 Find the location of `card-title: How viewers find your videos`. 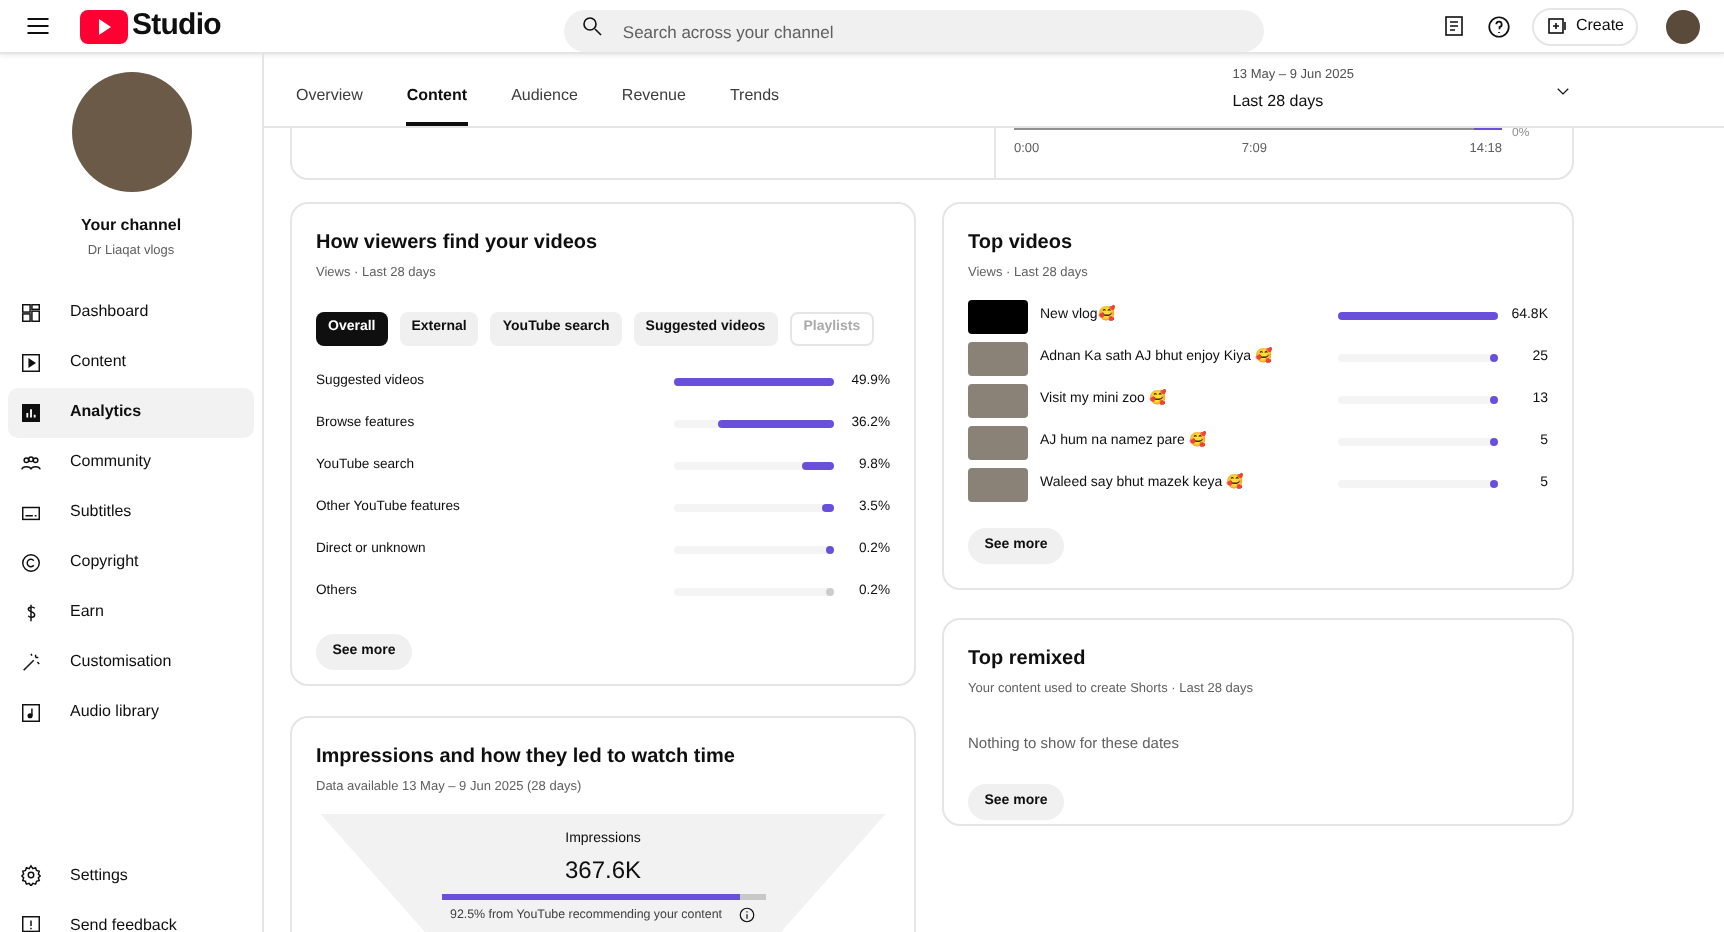

card-title: How viewers find your videos is located at coordinates (458, 244).